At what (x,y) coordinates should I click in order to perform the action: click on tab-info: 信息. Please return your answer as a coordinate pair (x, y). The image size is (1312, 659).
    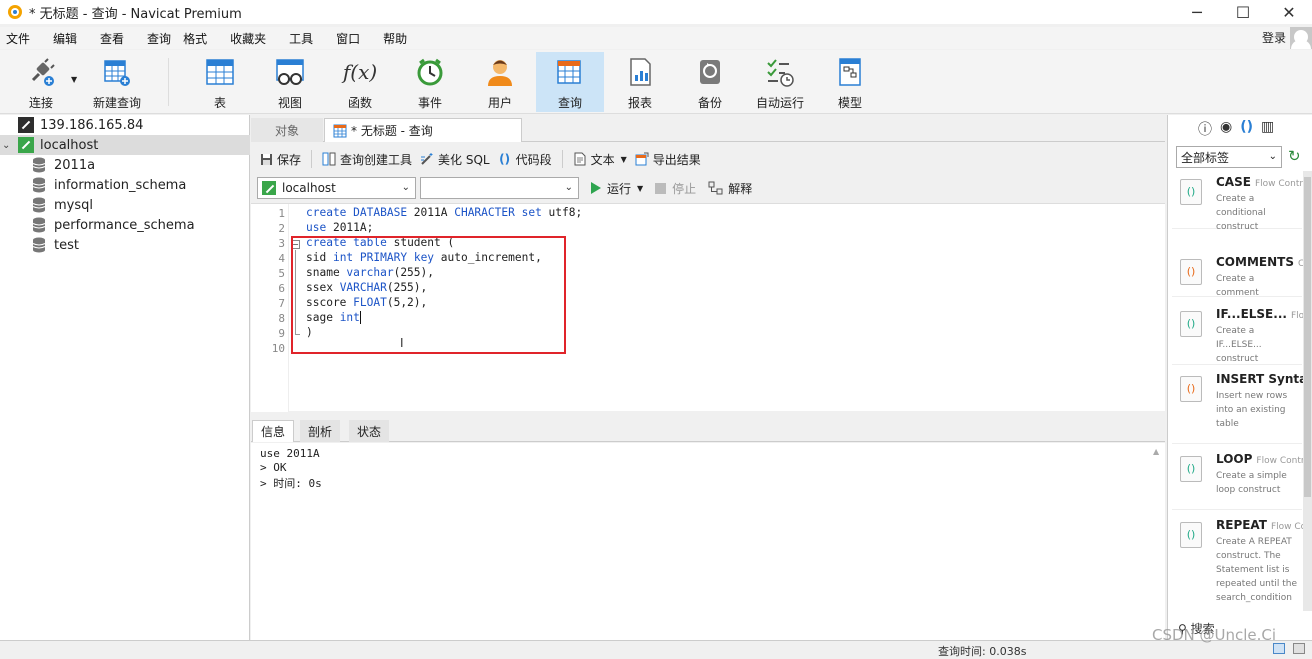
    Looking at the image, I should click on (273, 431).